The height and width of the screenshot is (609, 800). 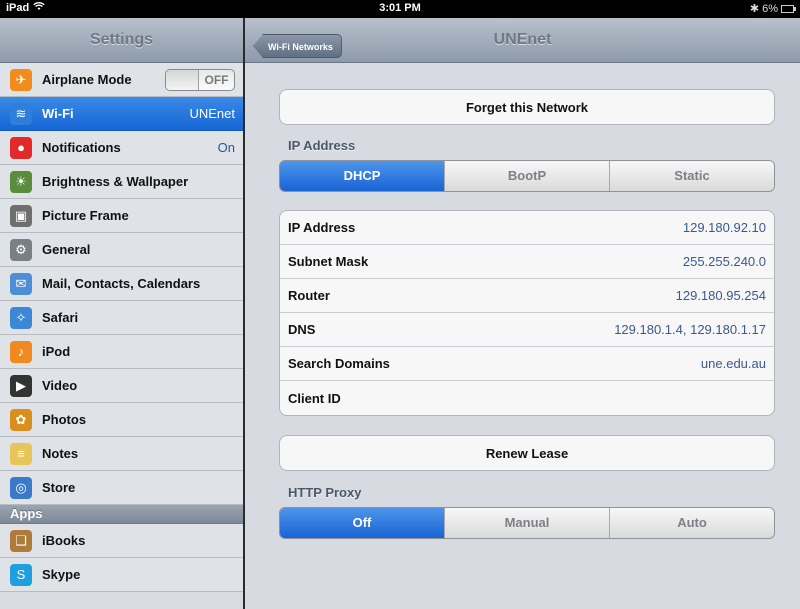 I want to click on sidebar-item-value: UNEnet, so click(x=212, y=113).